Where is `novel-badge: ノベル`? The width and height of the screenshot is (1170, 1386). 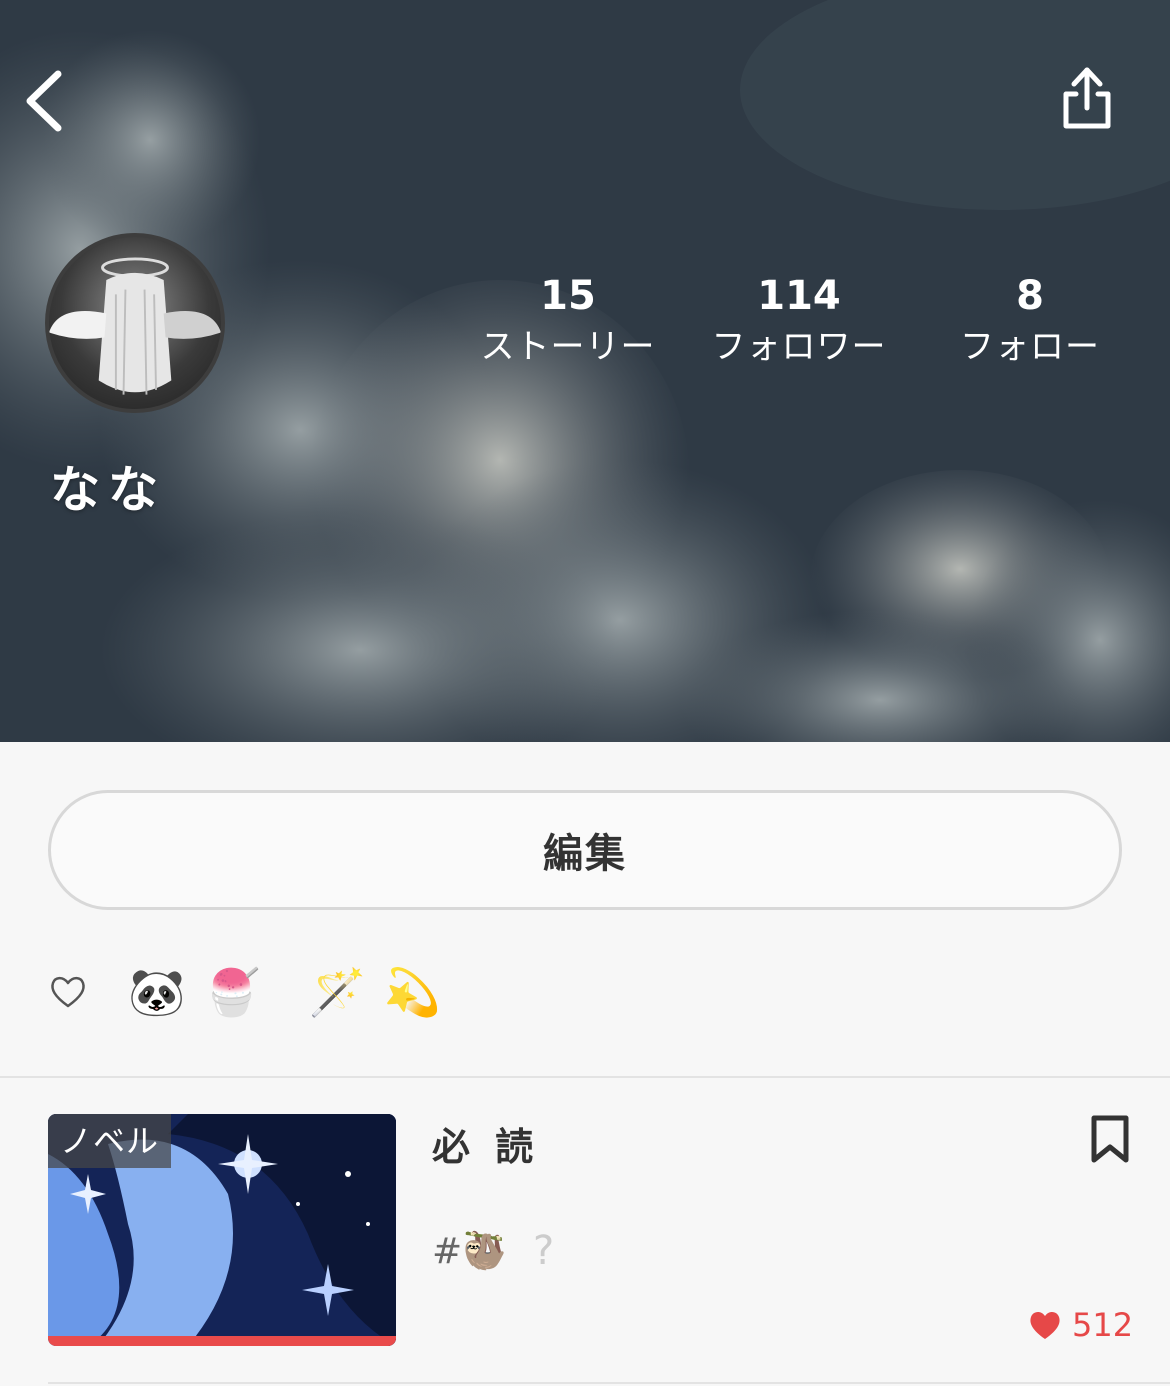 novel-badge: ノベル is located at coordinates (110, 1141).